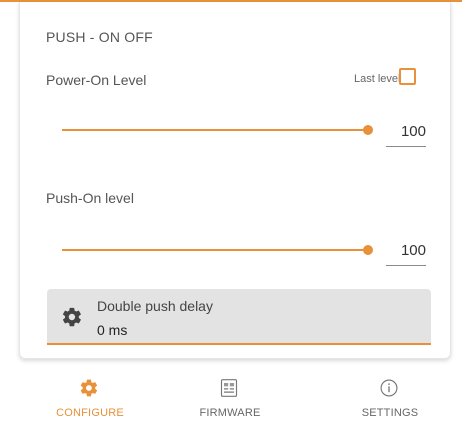  Describe the element at coordinates (407, 76) in the screenshot. I see `last-level-checkbox` at that location.